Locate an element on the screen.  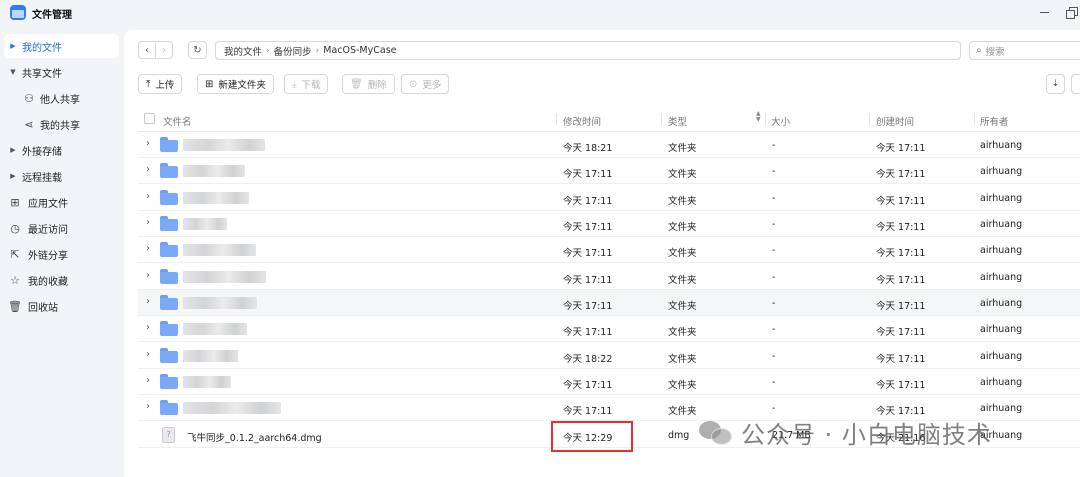
sidebar-item-external-storage: ▶ 外接存储 is located at coordinates (61, 150).